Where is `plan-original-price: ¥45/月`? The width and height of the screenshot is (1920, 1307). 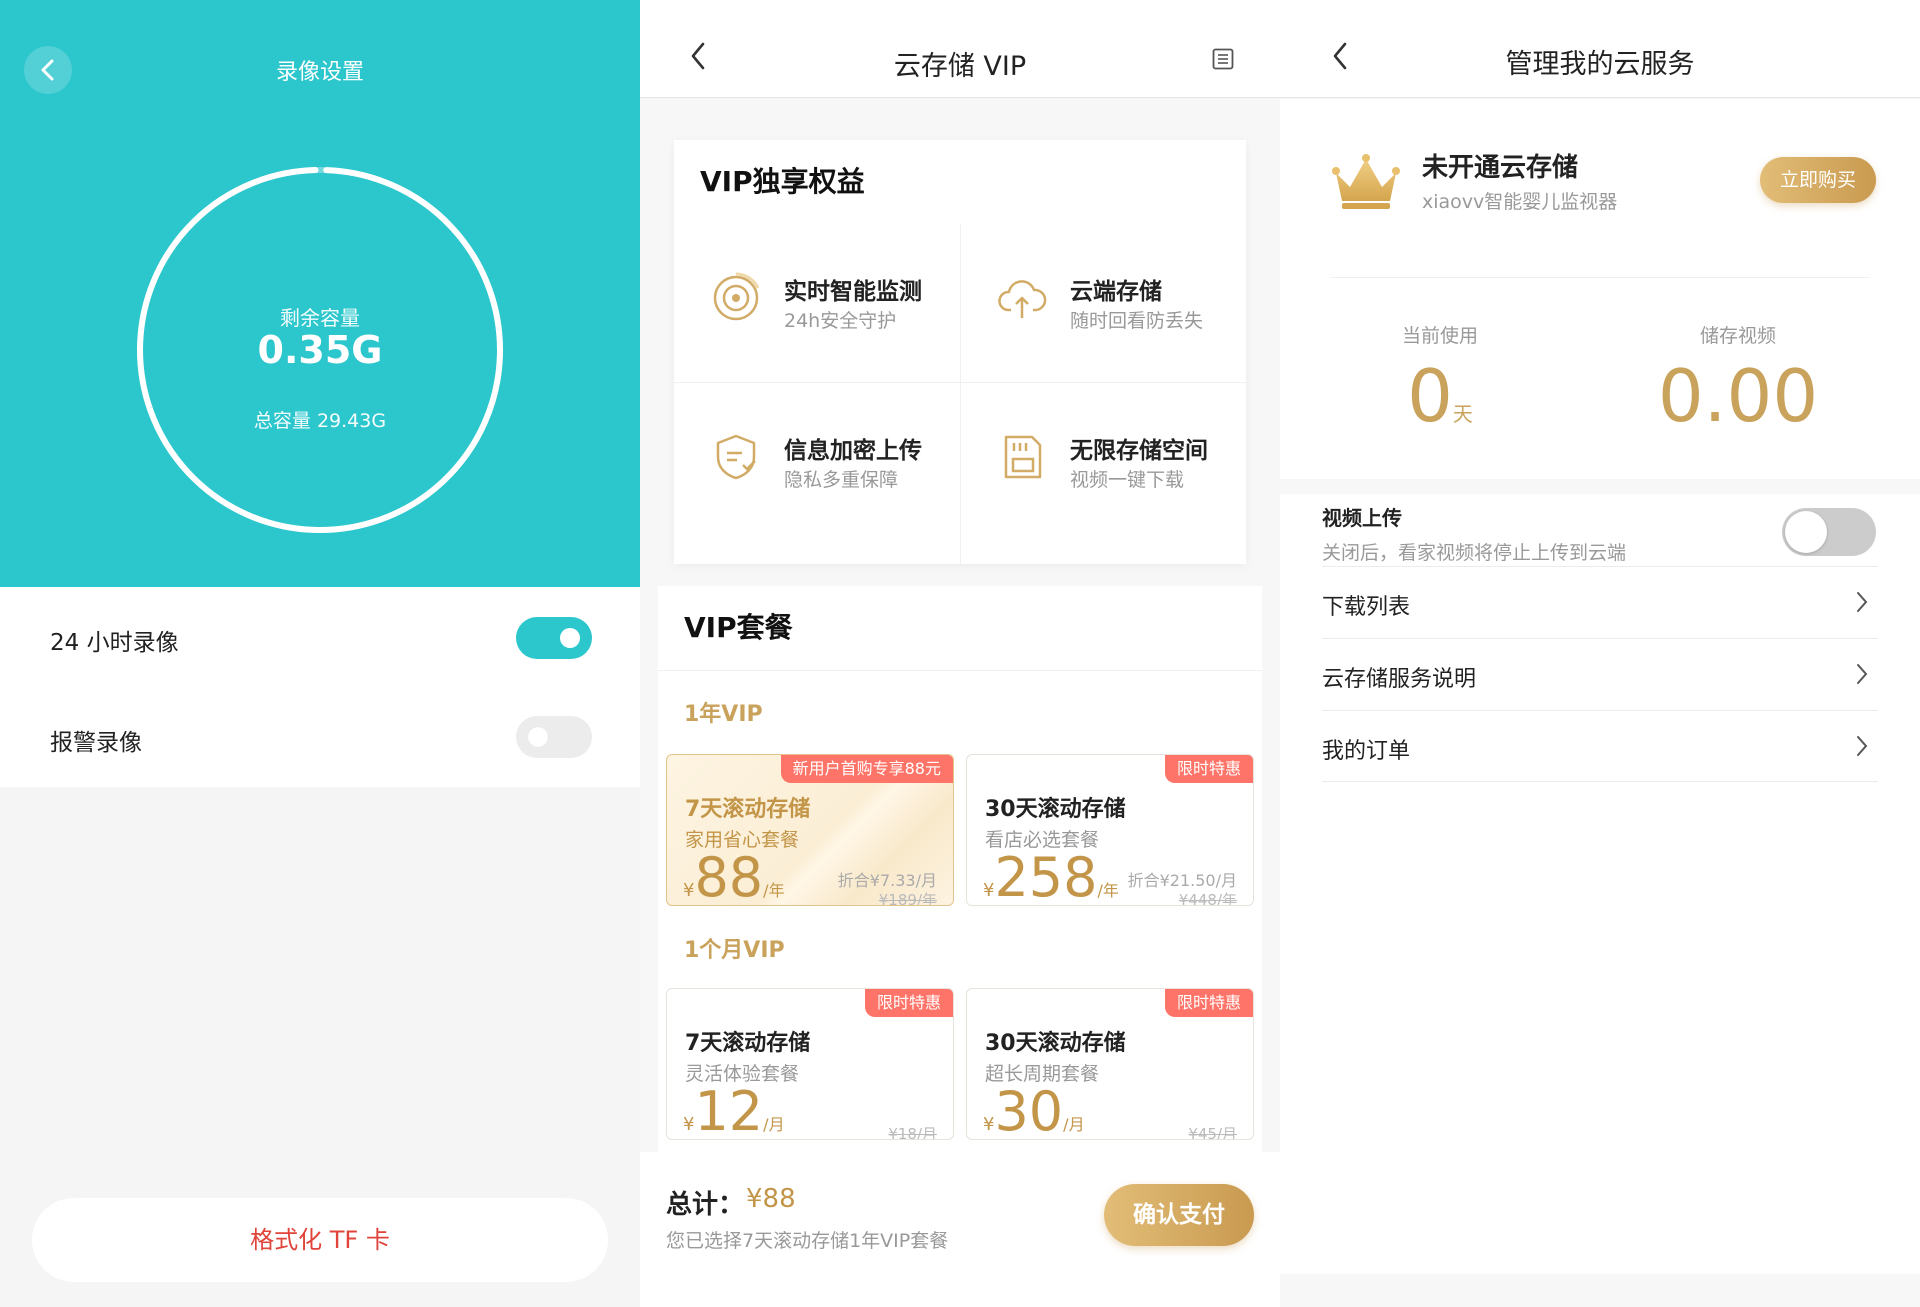 plan-original-price: ¥45/月 is located at coordinates (1212, 1132).